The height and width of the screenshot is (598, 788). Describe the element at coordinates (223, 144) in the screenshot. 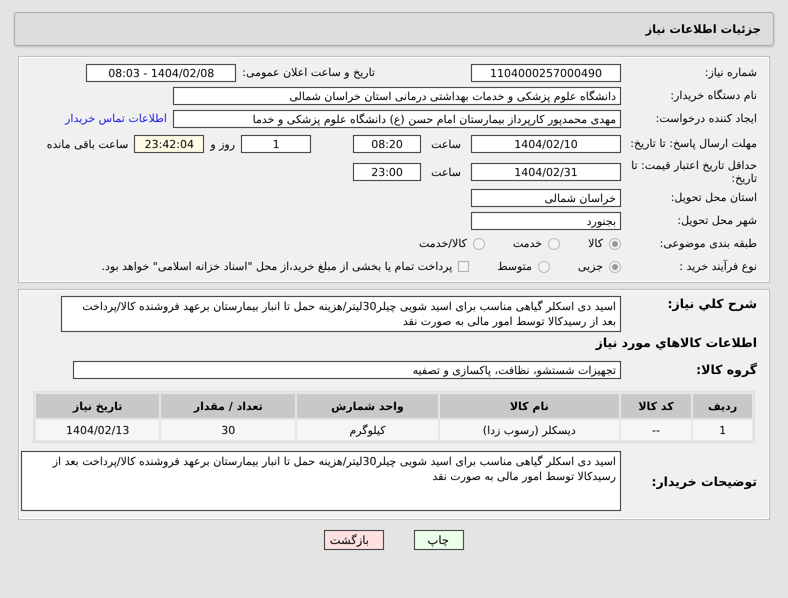

I see `field-label: روز و` at that location.